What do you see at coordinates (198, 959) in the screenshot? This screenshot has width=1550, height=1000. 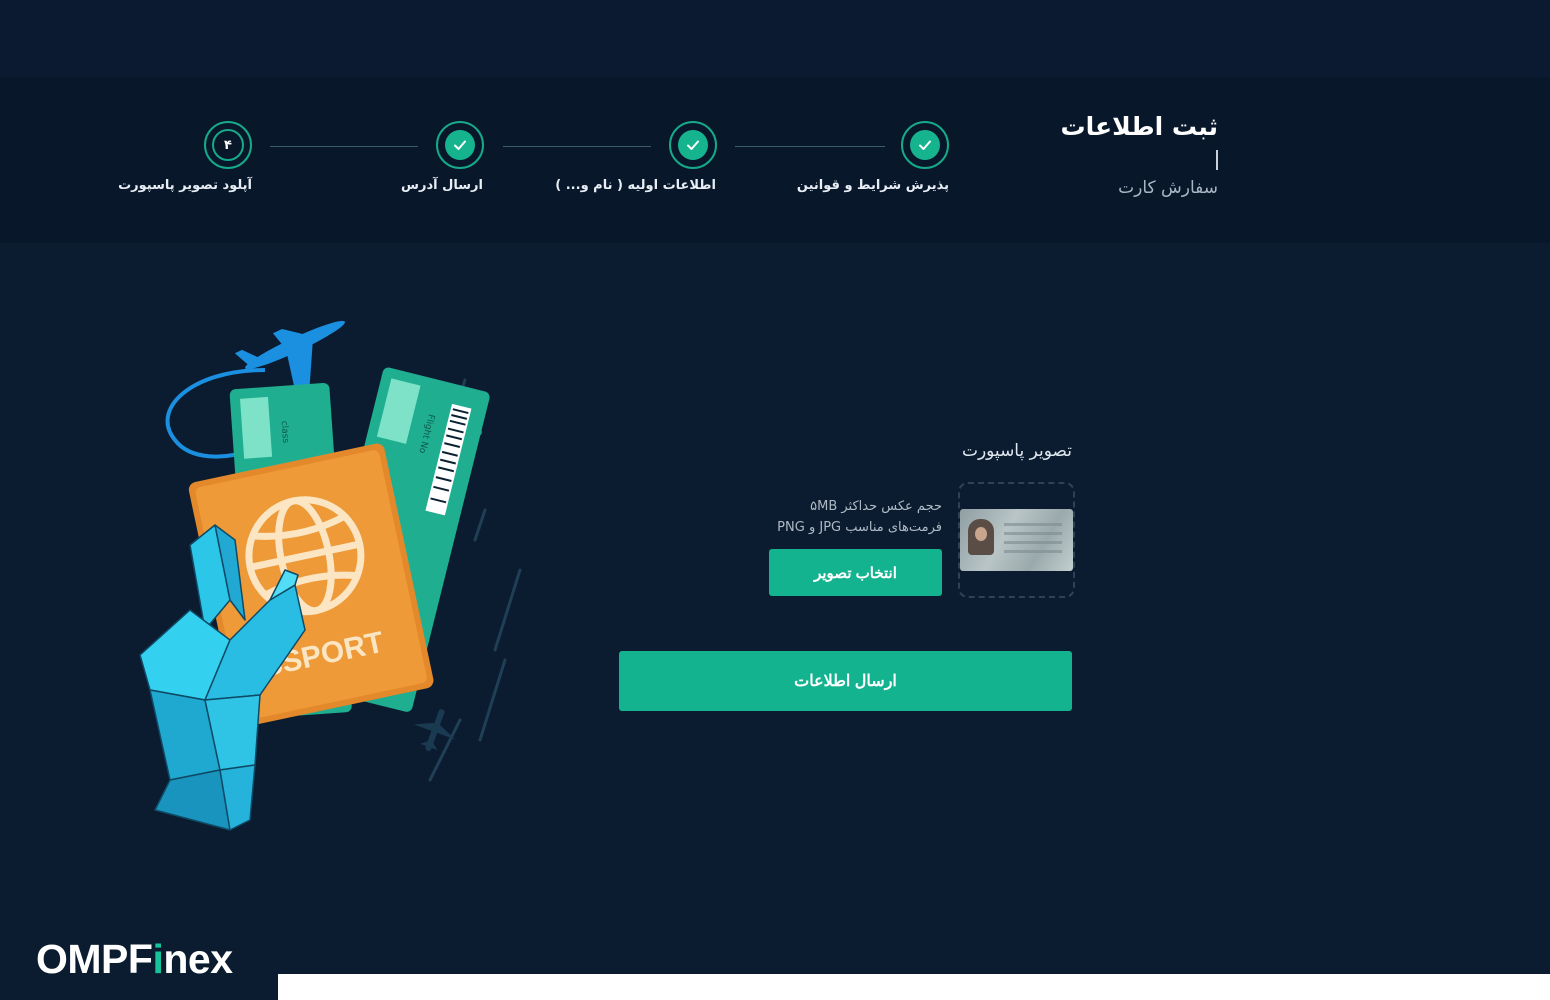 I see `logo-part: nex` at bounding box center [198, 959].